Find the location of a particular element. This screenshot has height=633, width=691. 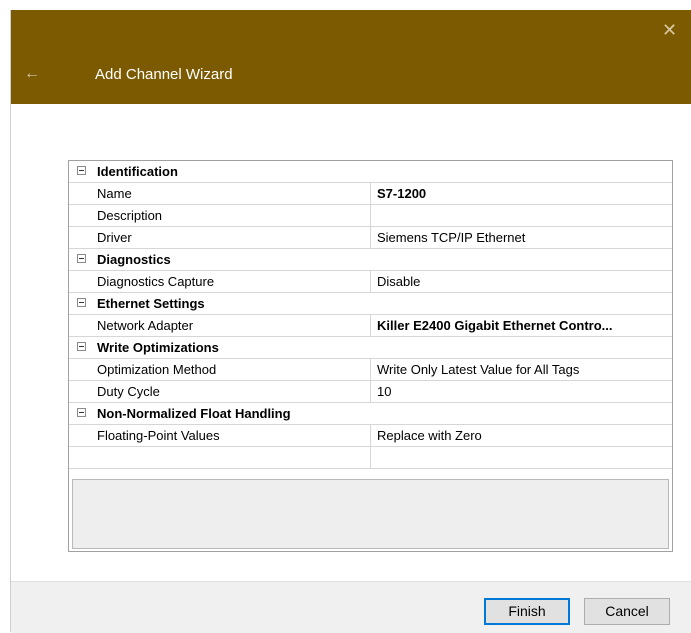

category-row: Identification is located at coordinates (370, 172).